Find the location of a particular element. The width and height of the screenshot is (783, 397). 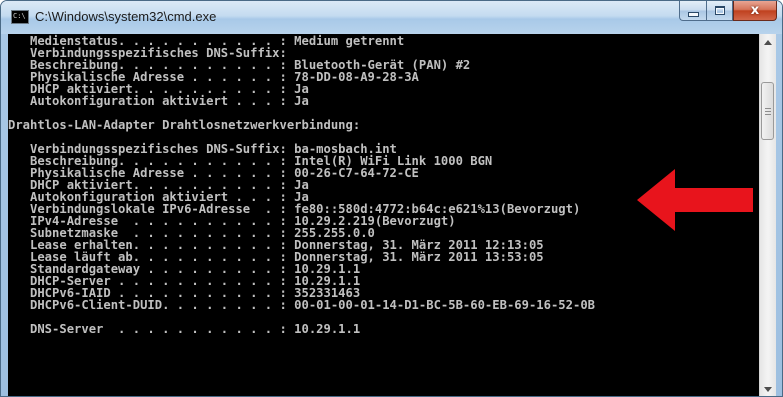

caption-buttons: x is located at coordinates (728, 11).